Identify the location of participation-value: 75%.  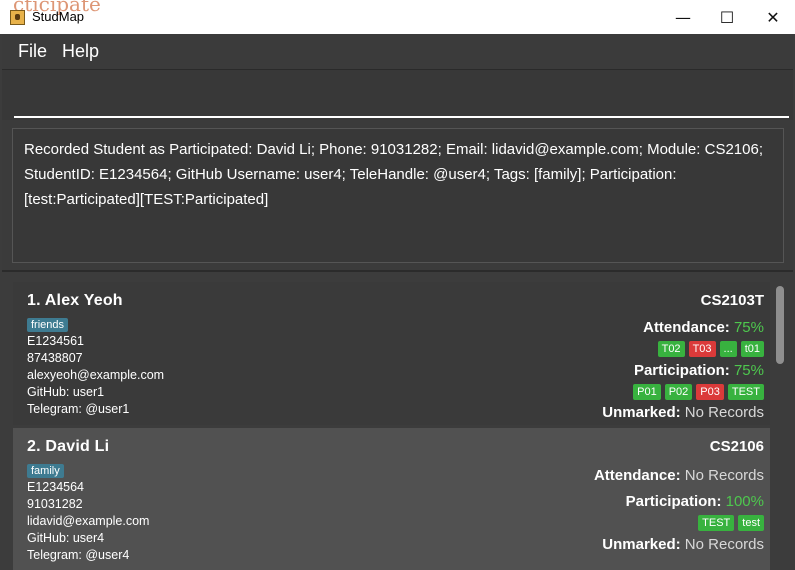
(748, 370).